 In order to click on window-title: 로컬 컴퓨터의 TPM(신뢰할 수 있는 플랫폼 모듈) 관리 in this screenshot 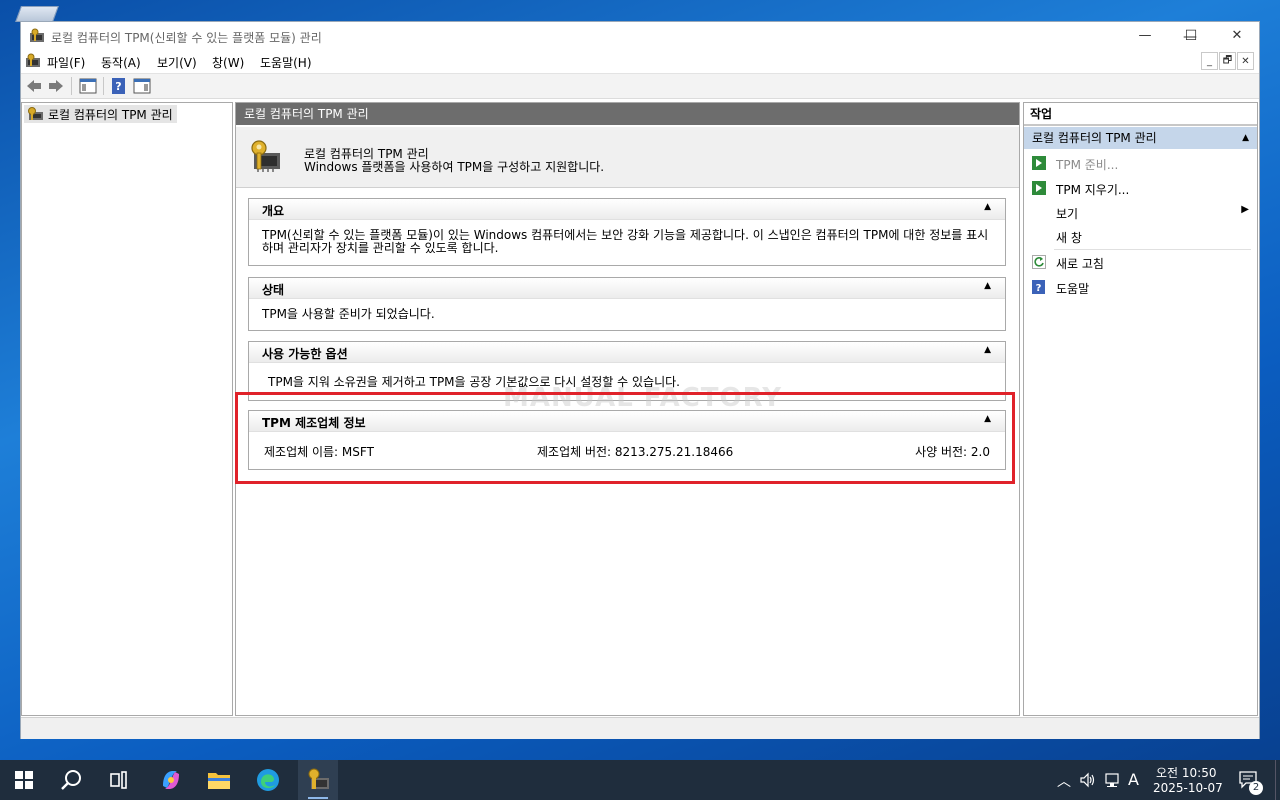, I will do `click(186, 38)`.